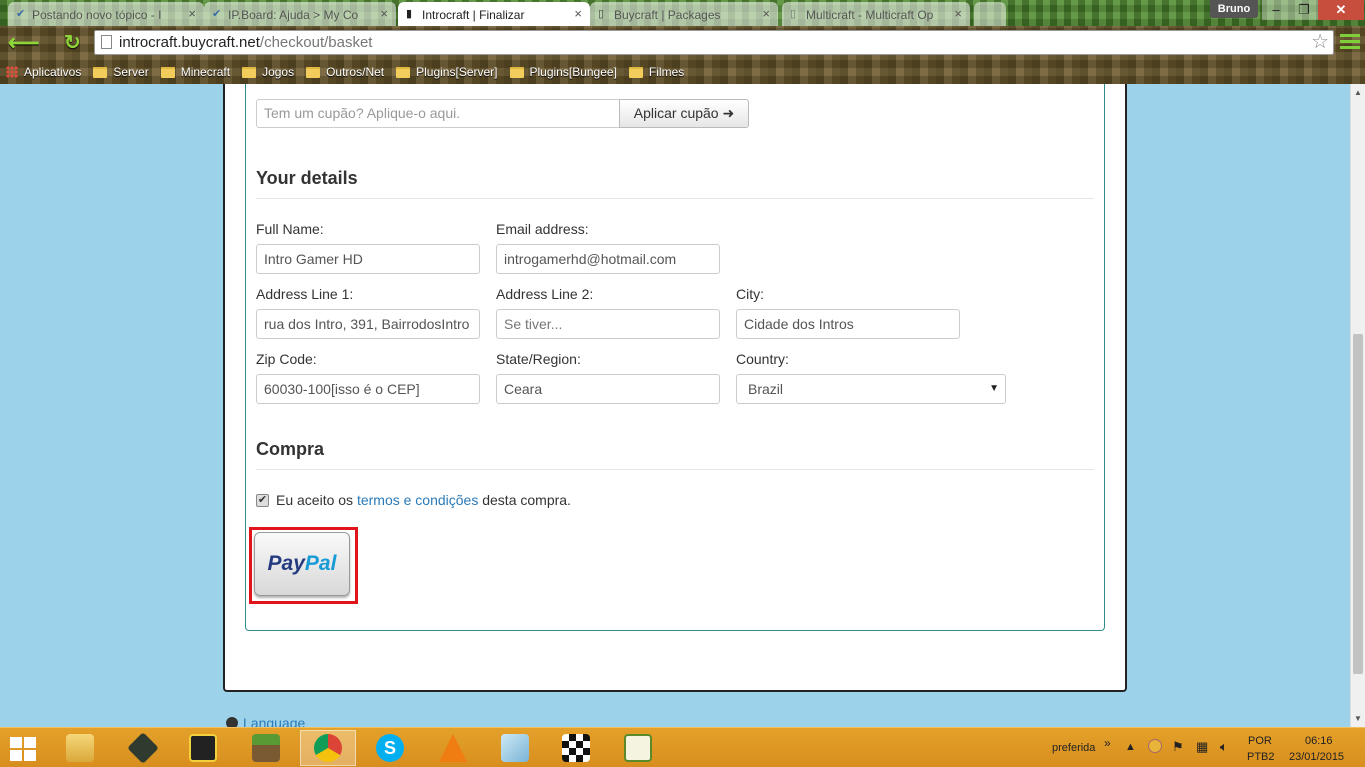  What do you see at coordinates (189, 42) in the screenshot?
I see `url-domain: introcraft.buycraft.net` at bounding box center [189, 42].